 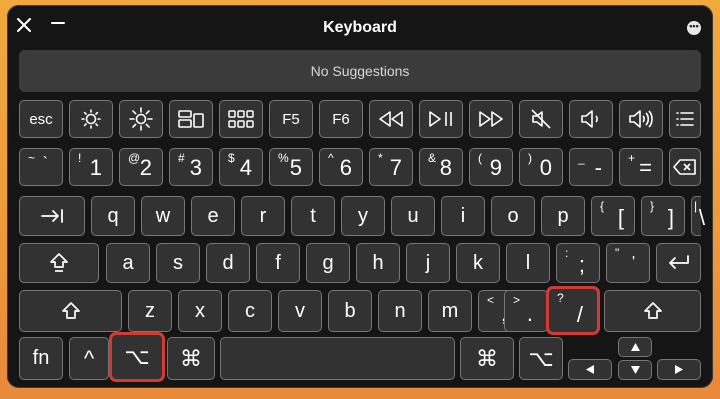 I want to click on key-d: d, so click(x=228, y=263).